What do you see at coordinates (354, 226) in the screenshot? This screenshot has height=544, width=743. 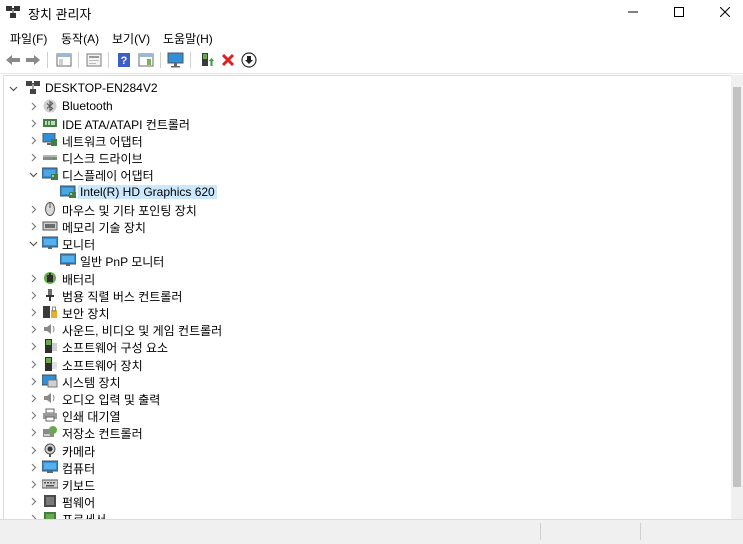 I see `tree-category-item: 메모리 기술 장치` at bounding box center [354, 226].